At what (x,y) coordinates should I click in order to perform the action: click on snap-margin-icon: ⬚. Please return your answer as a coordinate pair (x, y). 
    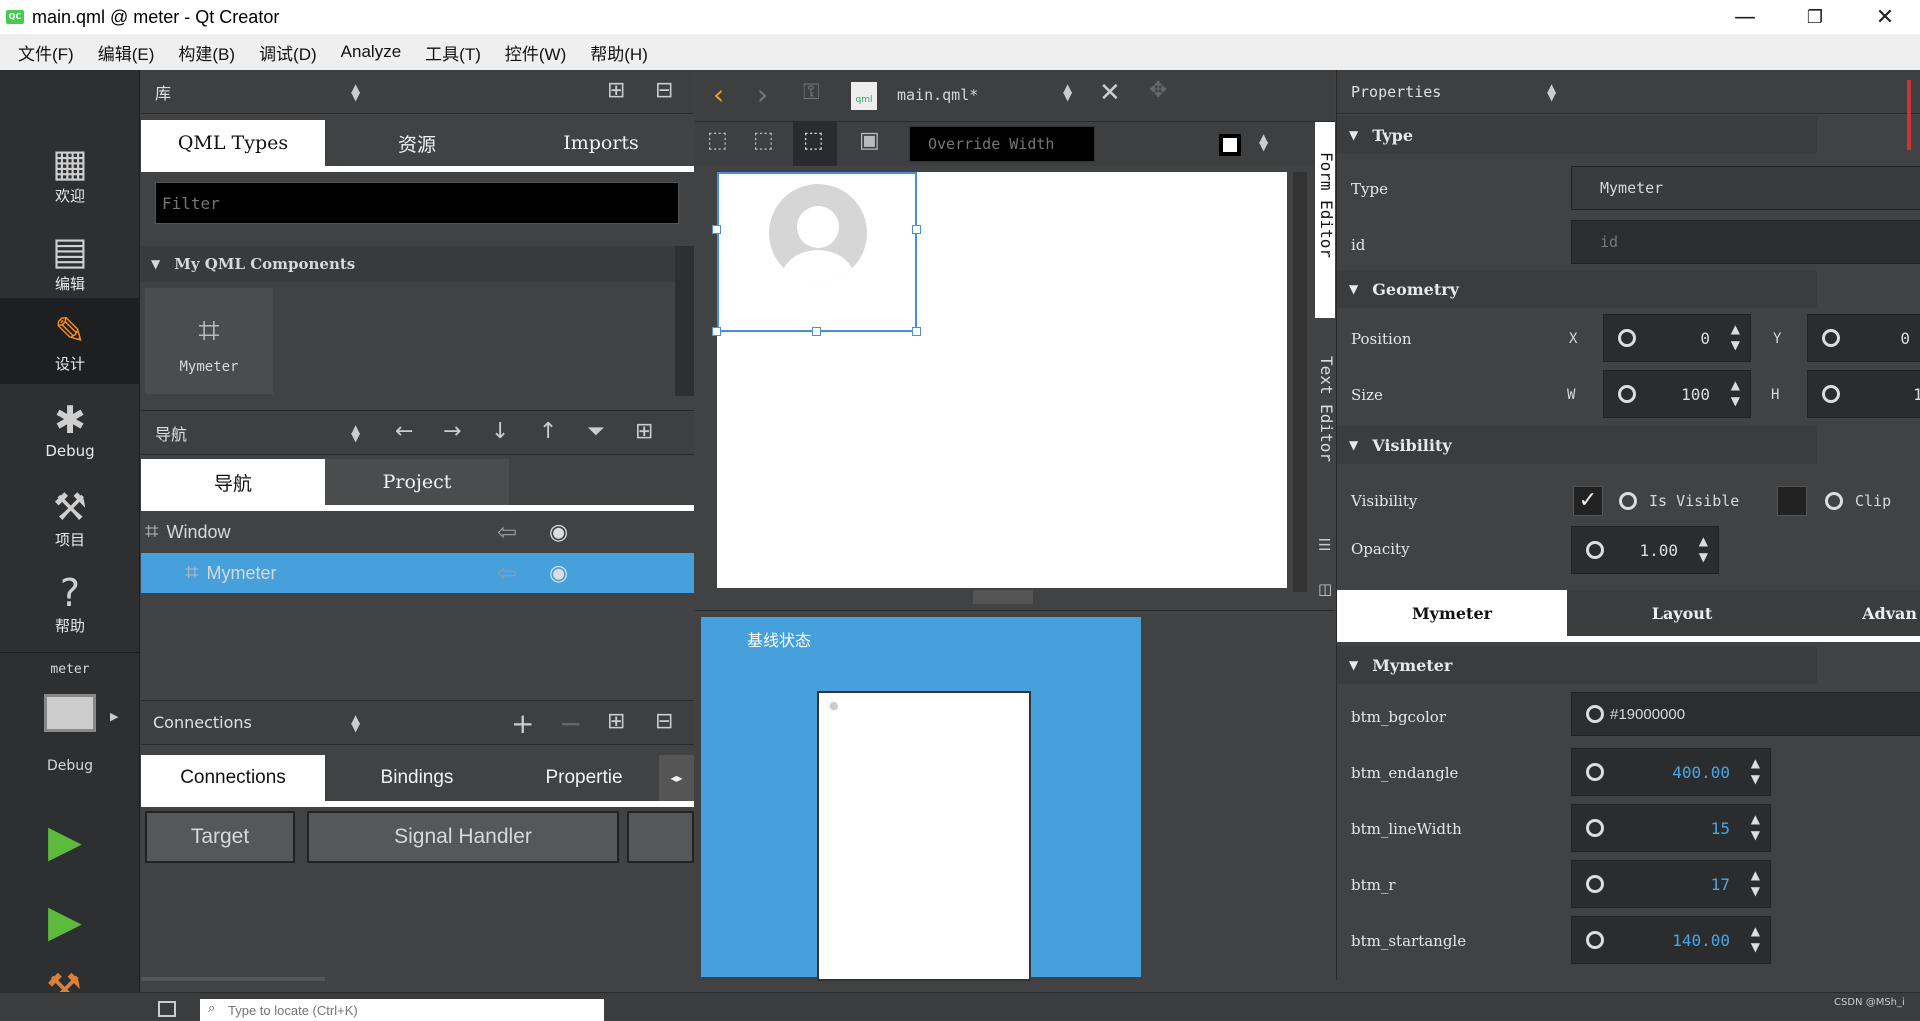
    Looking at the image, I should click on (813, 140).